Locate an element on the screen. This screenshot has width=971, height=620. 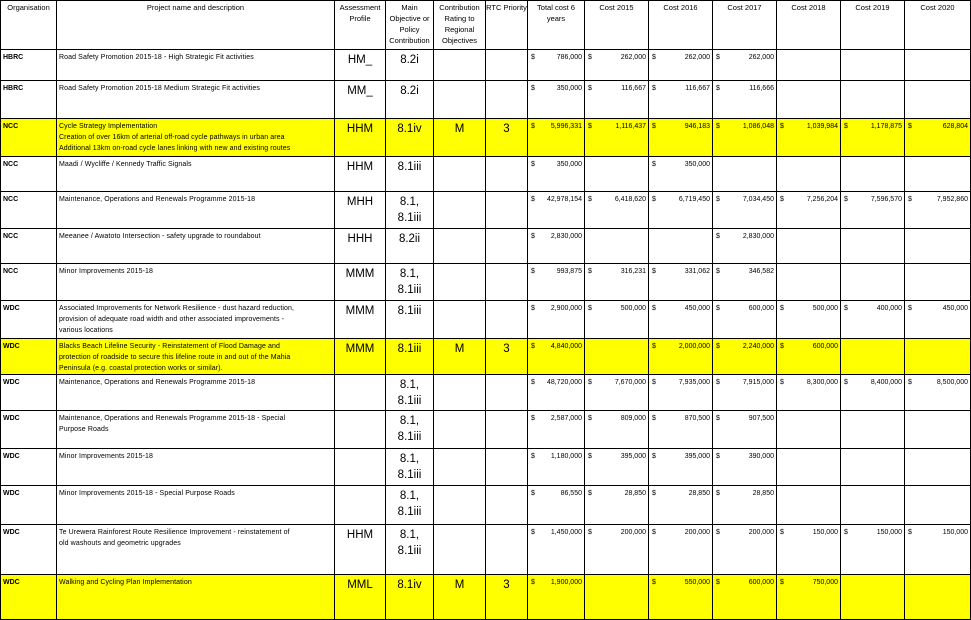
cost-value: 1,178,875 is located at coordinates (886, 126).